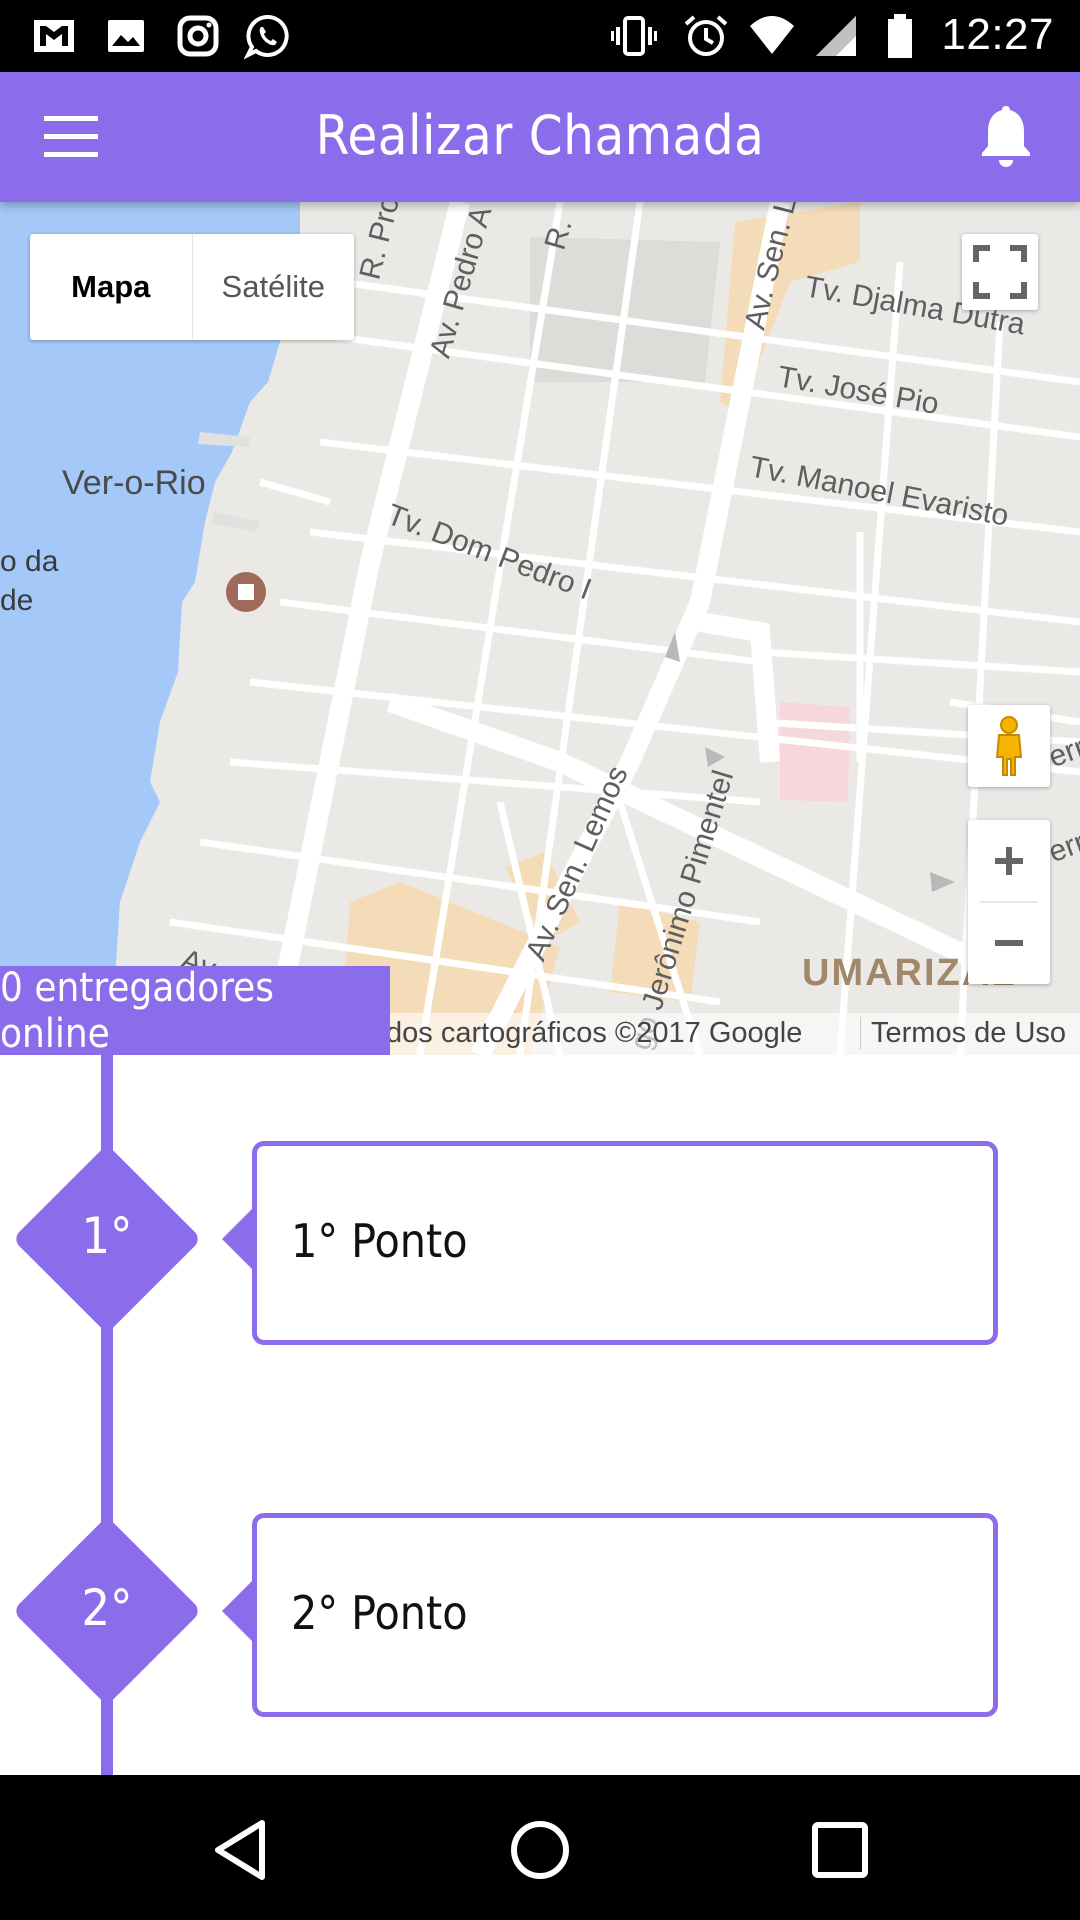 The image size is (1080, 1920). What do you see at coordinates (540, 36) in the screenshot?
I see `status-bar: 12:27` at bounding box center [540, 36].